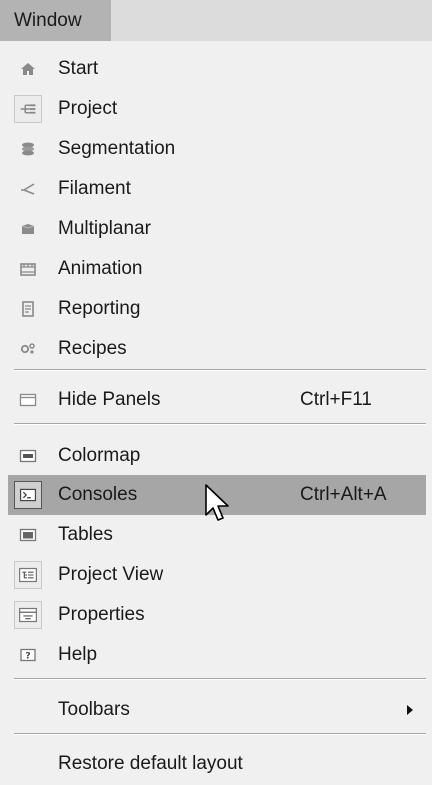 The width and height of the screenshot is (432, 785). Describe the element at coordinates (216, 710) in the screenshot. I see `menu-item-toolbars: Toolbars` at that location.